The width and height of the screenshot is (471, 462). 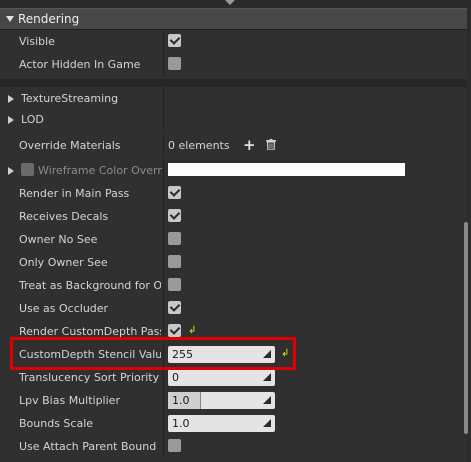 What do you see at coordinates (27, 169) in the screenshot?
I see `wireframe-override-checkbox` at bounding box center [27, 169].